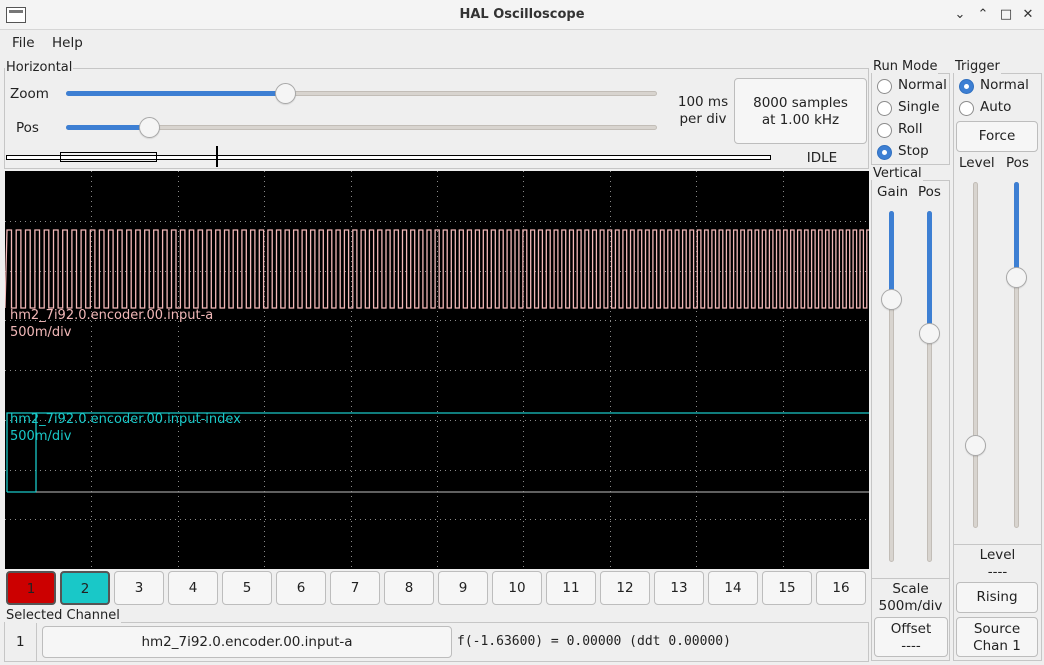  I want to click on record-window-marker, so click(108, 157).